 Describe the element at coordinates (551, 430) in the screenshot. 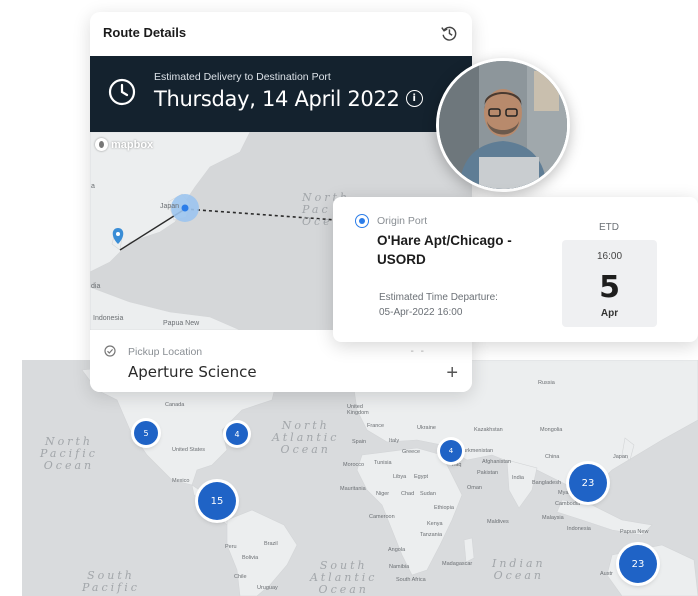

I see `place-label: Mongolia` at that location.